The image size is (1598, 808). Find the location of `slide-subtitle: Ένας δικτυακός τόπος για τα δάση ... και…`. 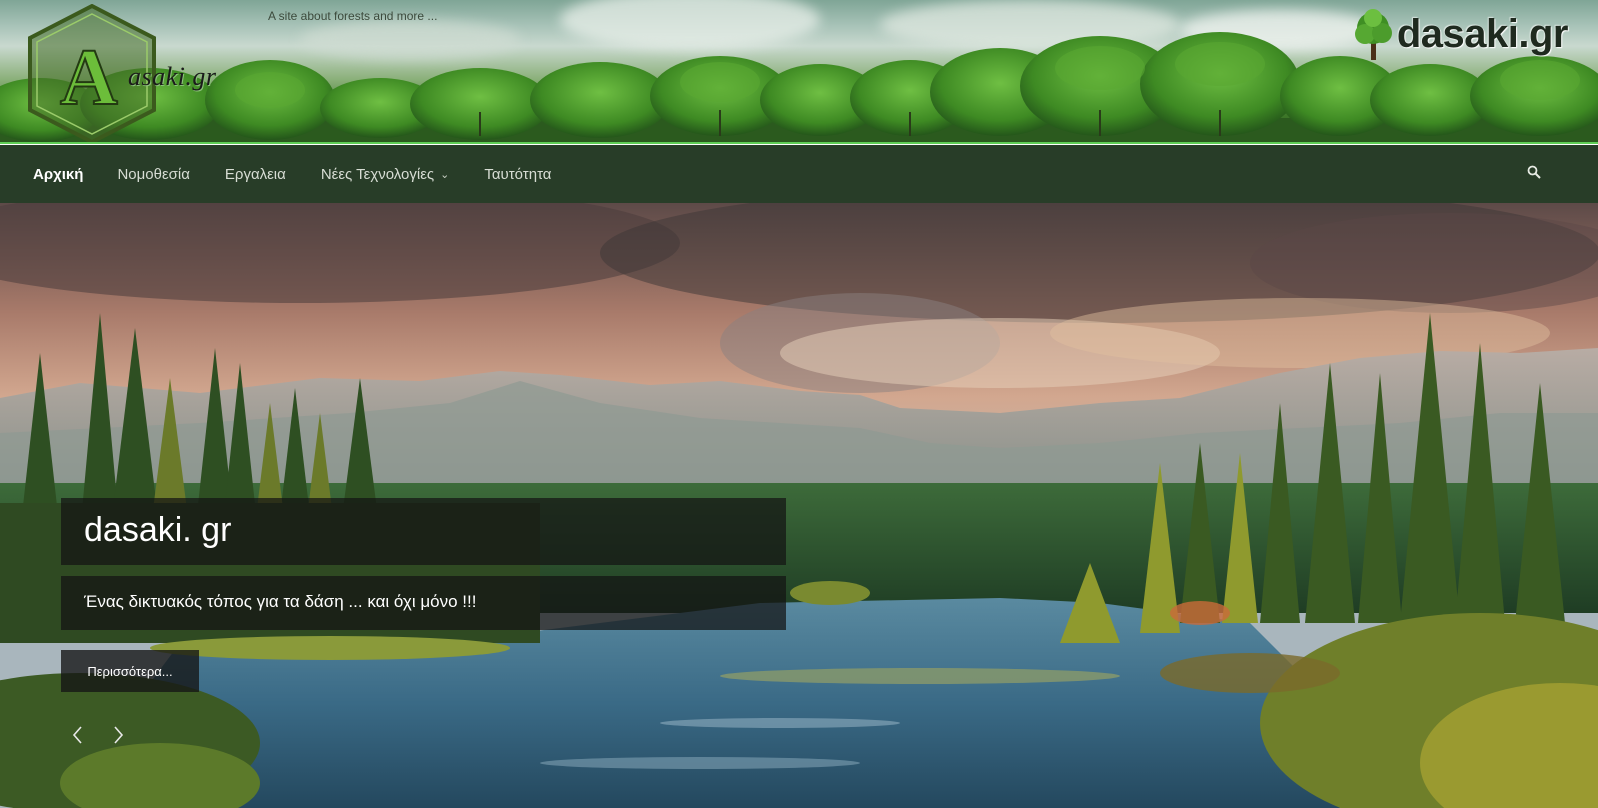

slide-subtitle: Ένας δικτυακός τόπος για τα δάση ... και… is located at coordinates (280, 601).